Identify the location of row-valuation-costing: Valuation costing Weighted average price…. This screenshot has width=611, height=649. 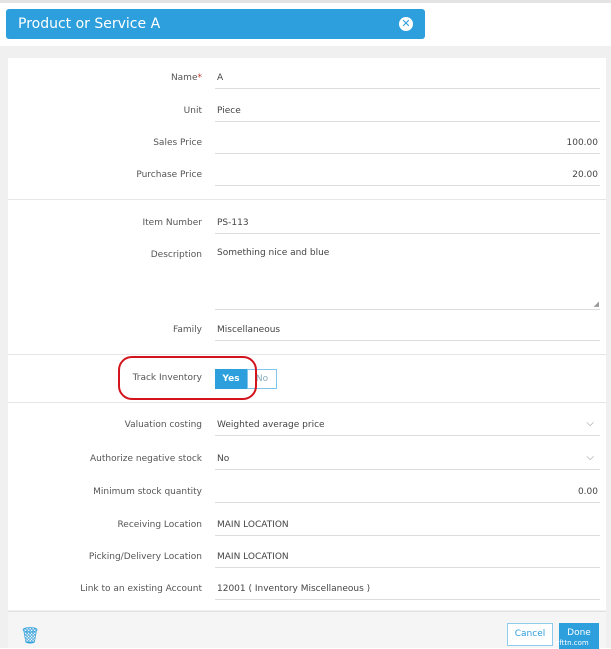
(307, 426).